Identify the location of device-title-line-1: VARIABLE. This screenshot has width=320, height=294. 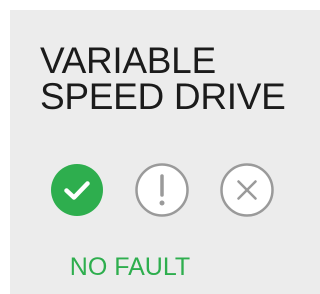
(128, 60).